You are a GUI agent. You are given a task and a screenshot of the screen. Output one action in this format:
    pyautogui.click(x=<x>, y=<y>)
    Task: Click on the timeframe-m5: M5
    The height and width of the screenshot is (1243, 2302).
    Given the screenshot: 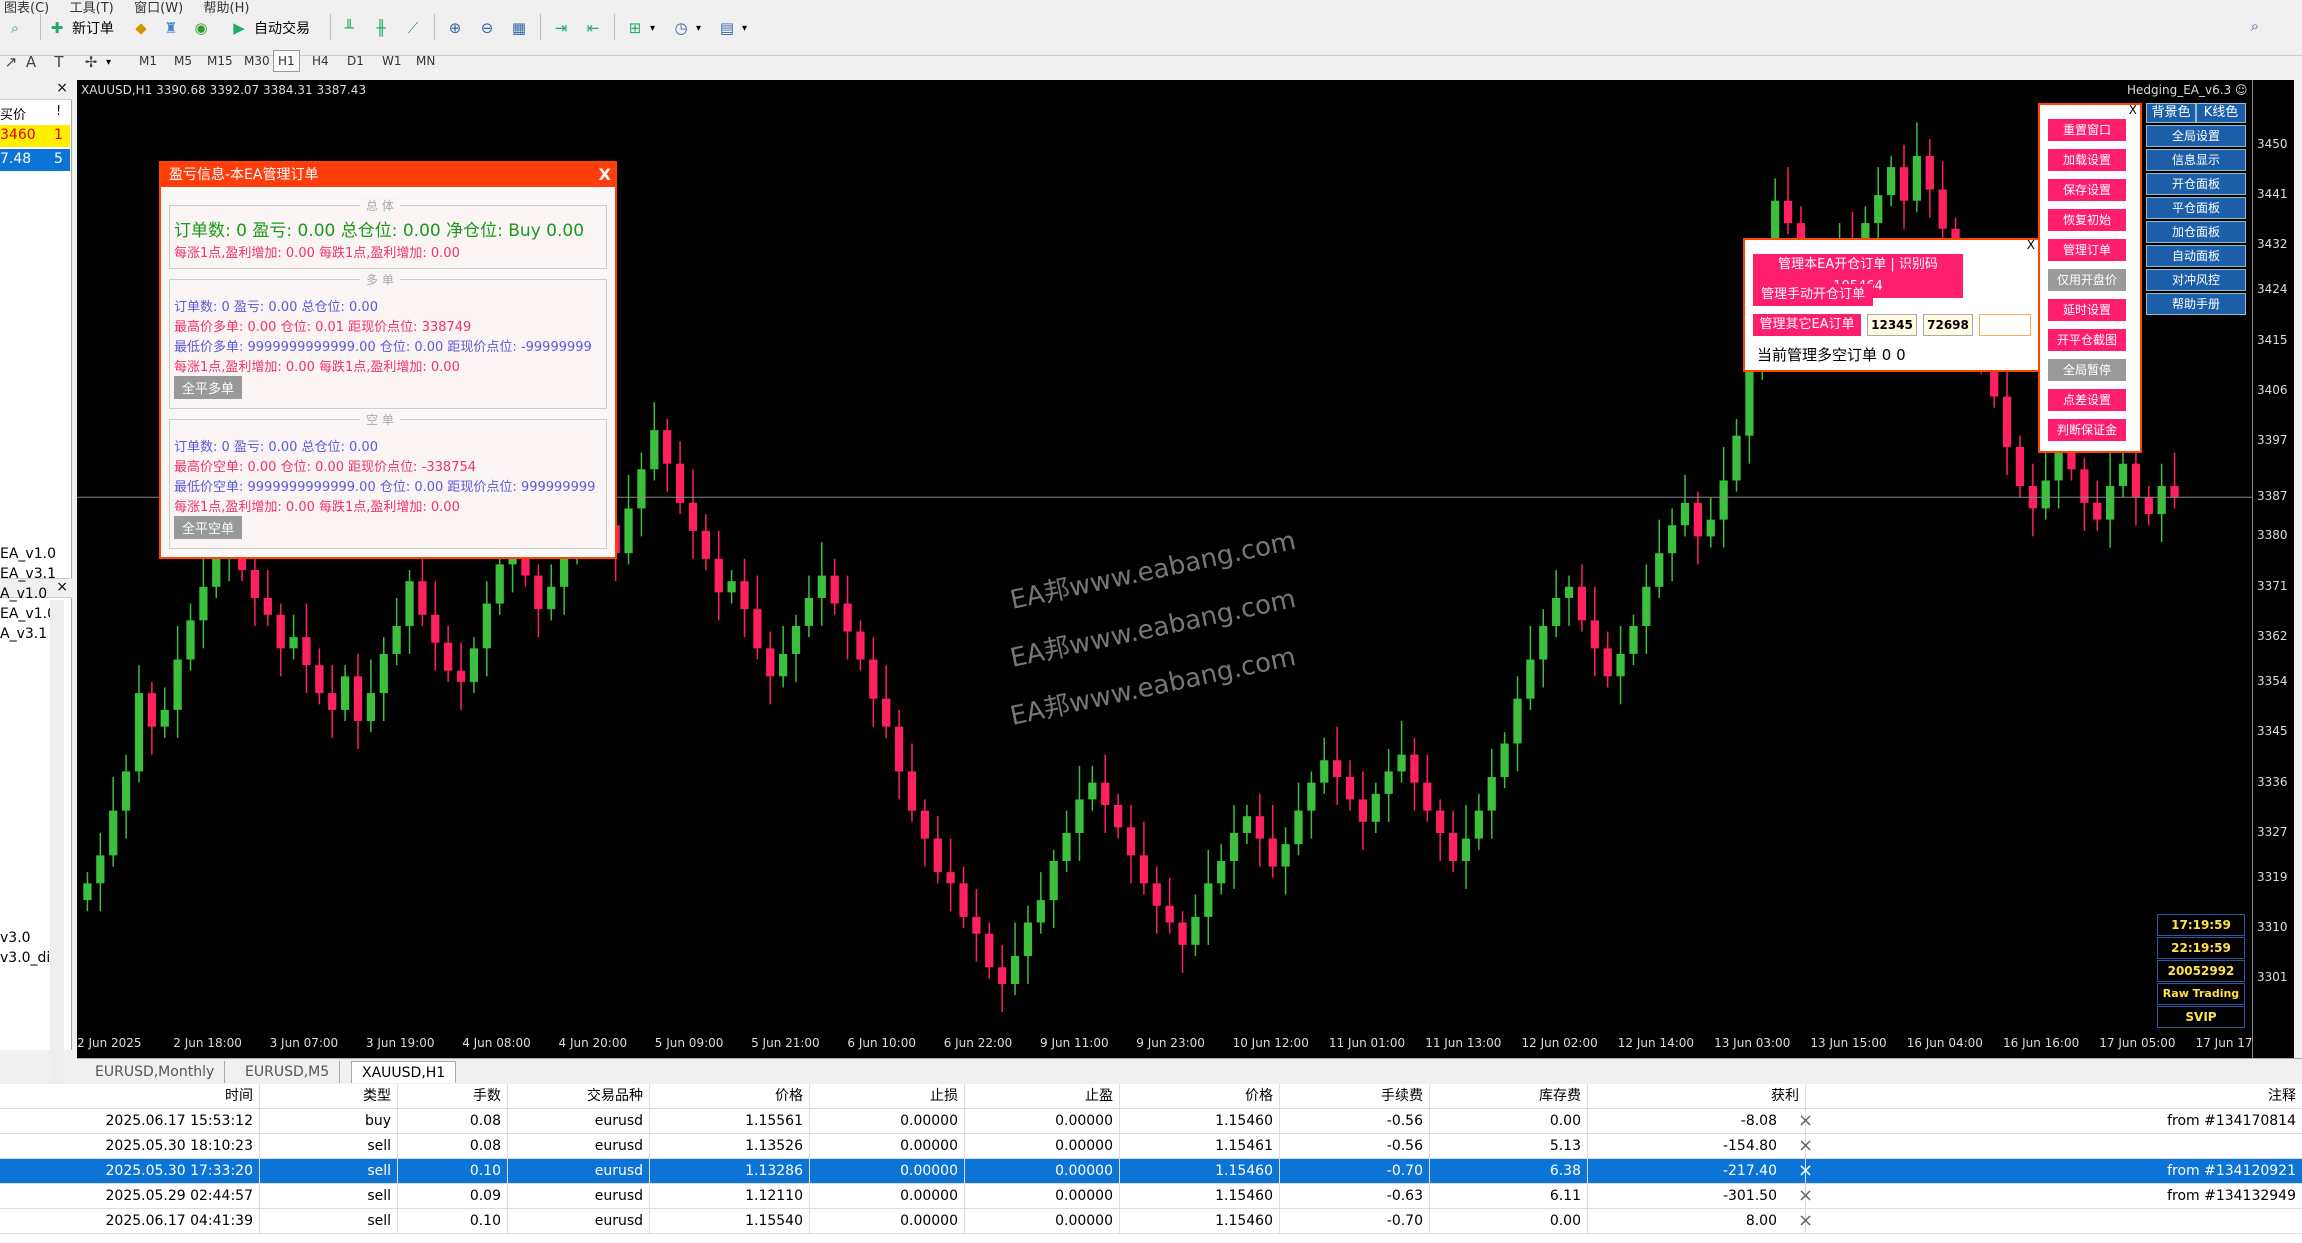 What is the action you would take?
    pyautogui.click(x=183, y=61)
    